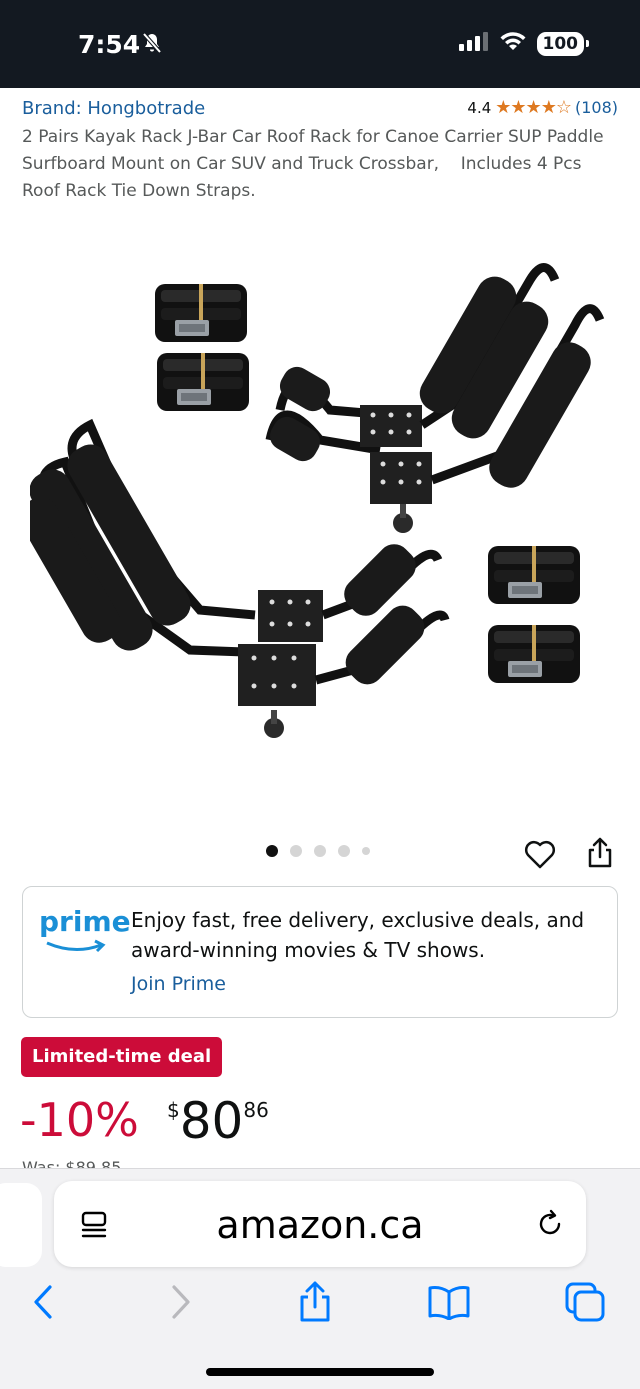 This screenshot has width=640, height=1389. I want to click on previous-tab-preview, so click(21, 1225).